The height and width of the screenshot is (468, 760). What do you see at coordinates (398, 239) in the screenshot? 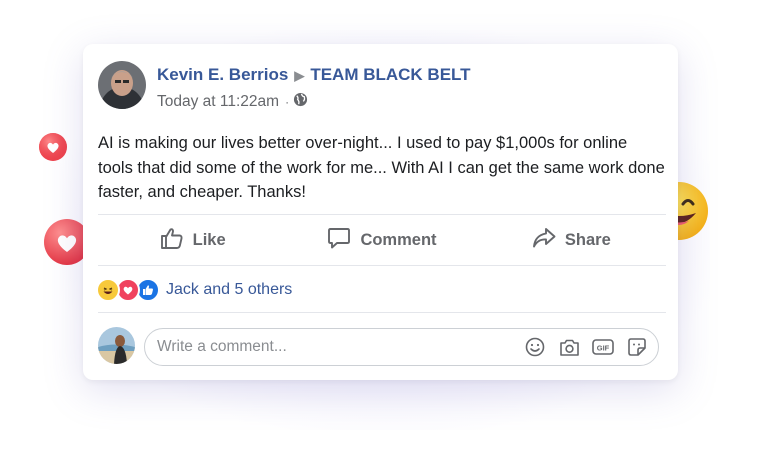
I see `comment-label: Comment` at bounding box center [398, 239].